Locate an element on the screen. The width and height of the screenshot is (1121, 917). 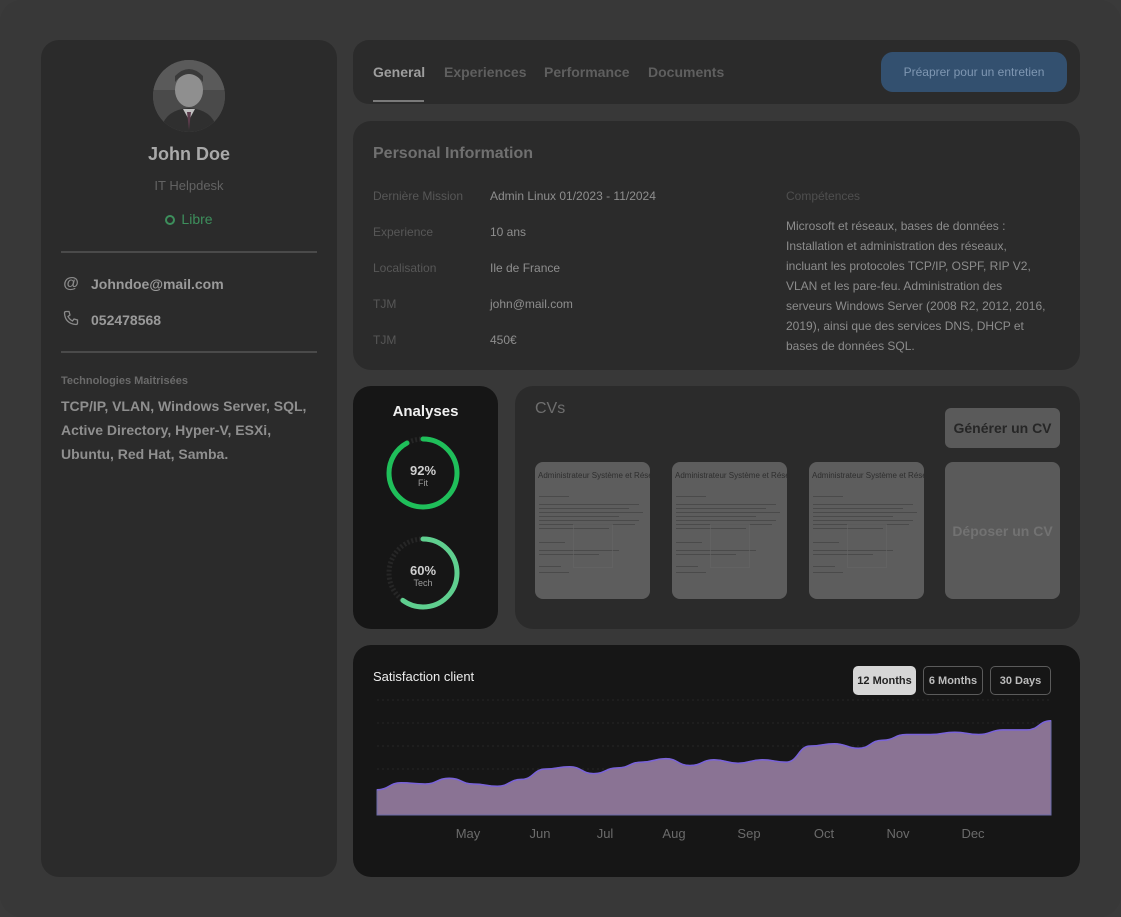
x-axis-label: Oct is located at coordinates (824, 833).